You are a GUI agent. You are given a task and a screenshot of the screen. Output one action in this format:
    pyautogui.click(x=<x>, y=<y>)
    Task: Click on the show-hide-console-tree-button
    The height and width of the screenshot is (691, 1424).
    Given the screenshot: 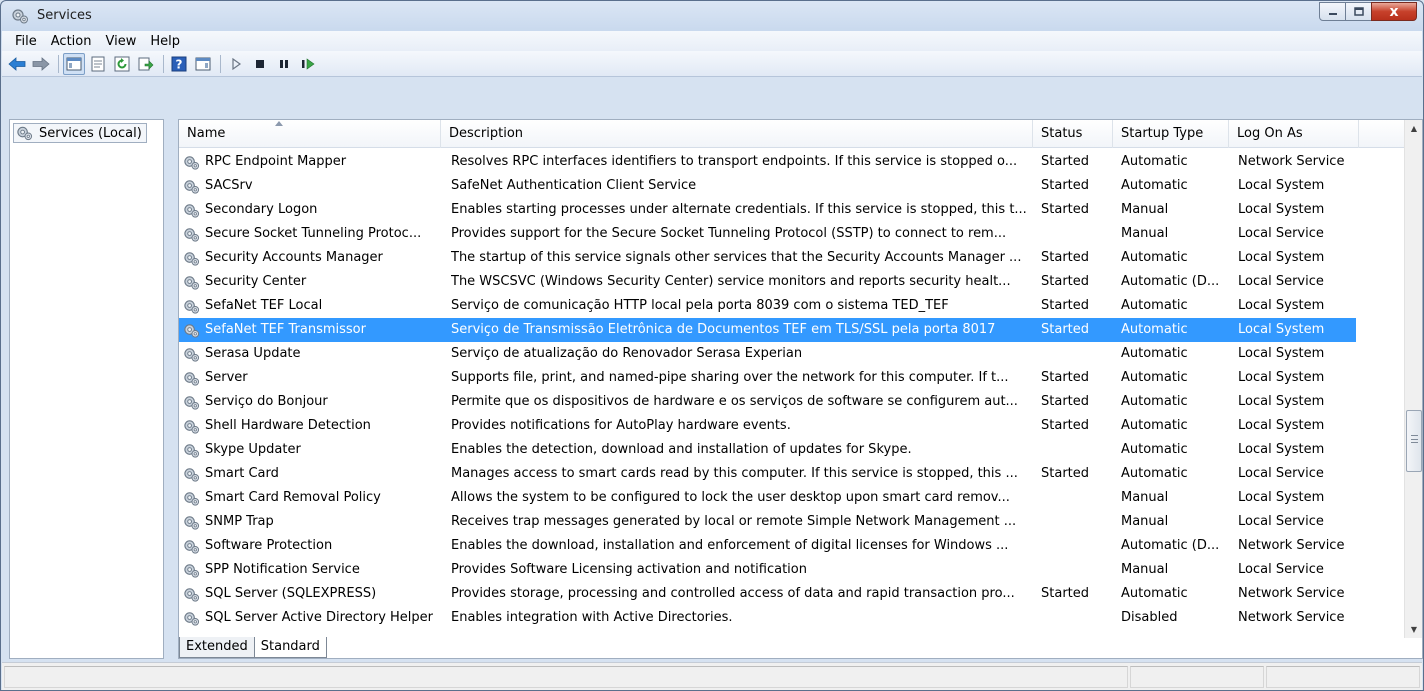 What is the action you would take?
    pyautogui.click(x=74, y=63)
    